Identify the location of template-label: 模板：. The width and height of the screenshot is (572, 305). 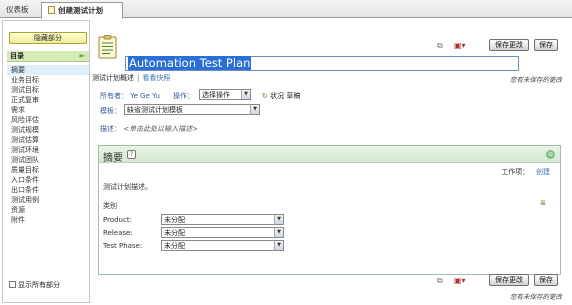
(110, 111).